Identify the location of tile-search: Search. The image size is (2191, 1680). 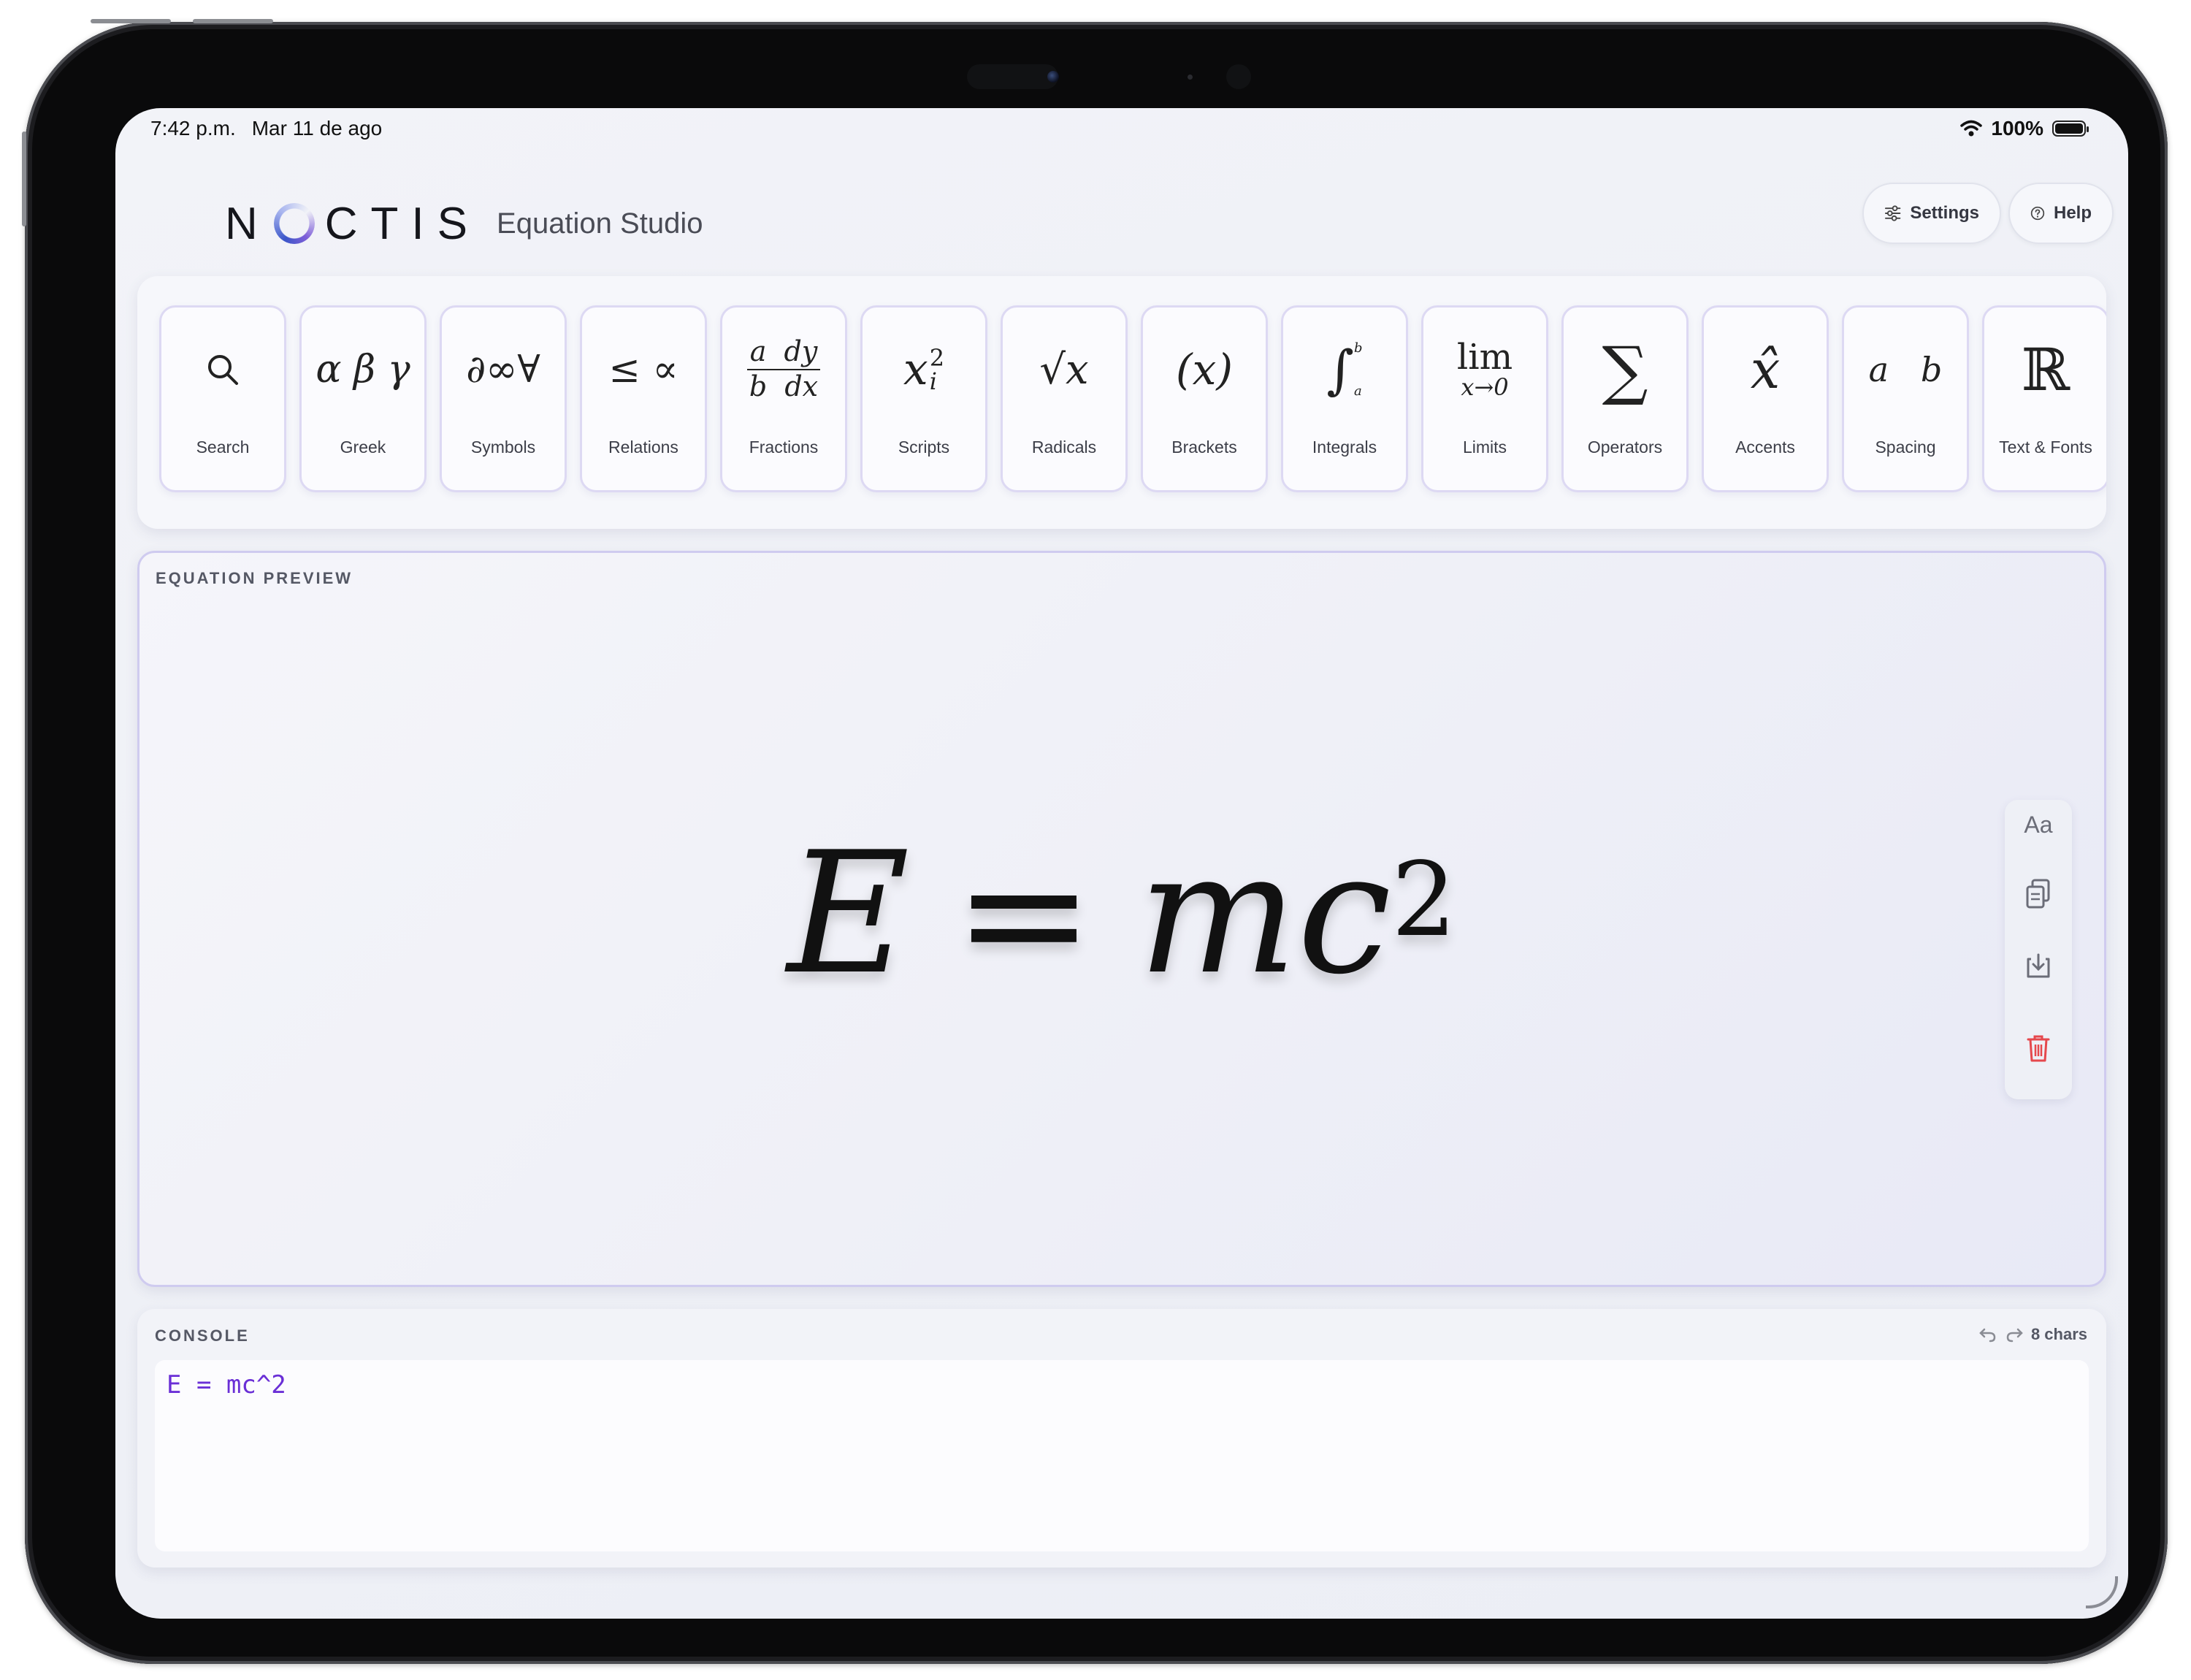
(223, 398).